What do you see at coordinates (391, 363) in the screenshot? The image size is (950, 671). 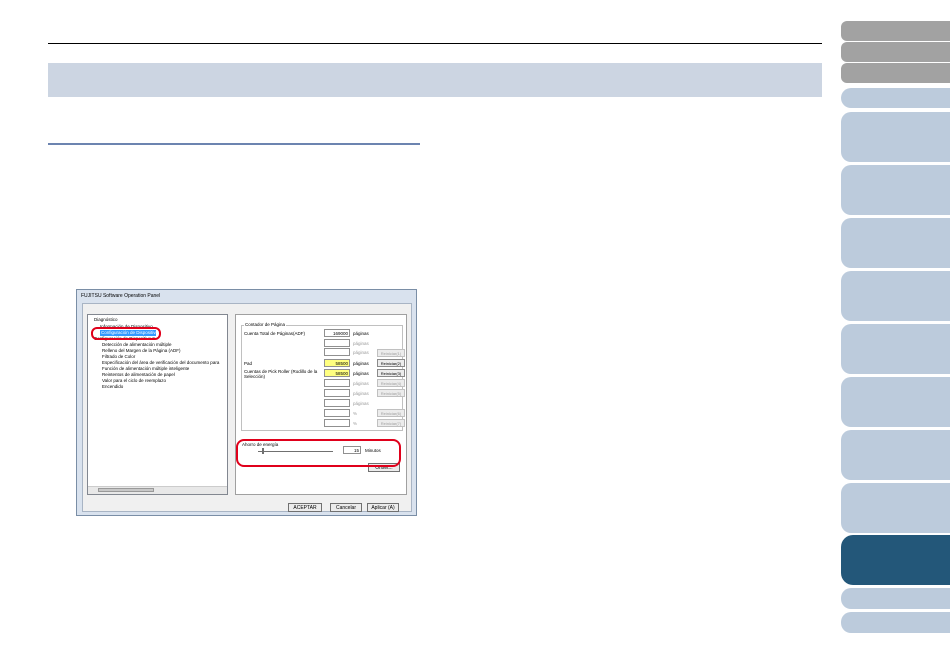 I see `reset-pad-button: Reiniciar(2)` at bounding box center [391, 363].